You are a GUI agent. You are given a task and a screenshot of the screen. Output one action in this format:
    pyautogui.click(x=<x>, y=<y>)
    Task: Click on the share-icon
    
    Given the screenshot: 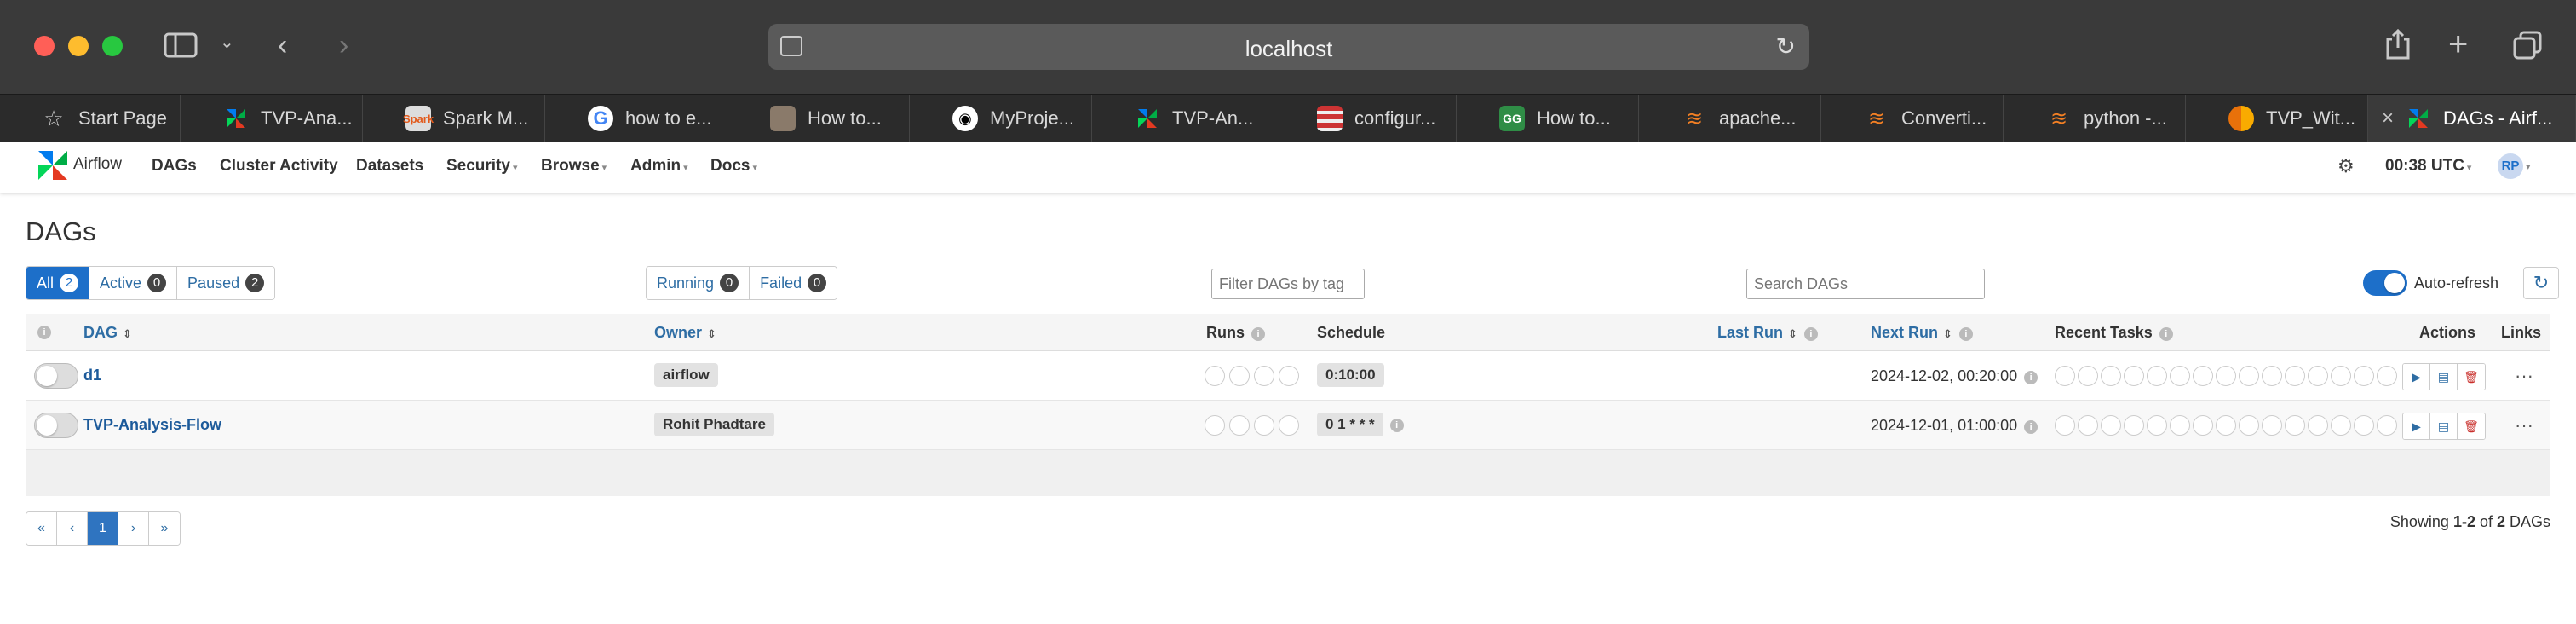 What is the action you would take?
    pyautogui.click(x=2398, y=46)
    